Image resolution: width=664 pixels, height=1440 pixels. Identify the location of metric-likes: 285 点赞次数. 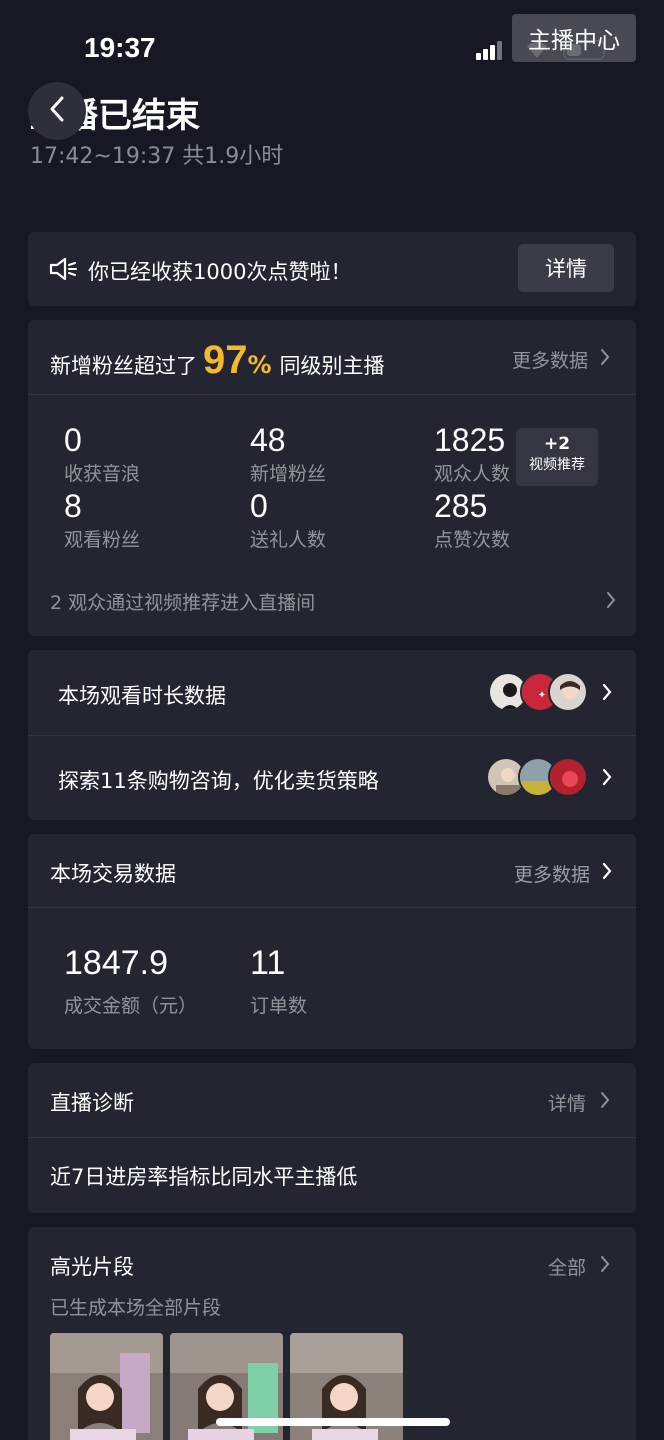
(472, 520).